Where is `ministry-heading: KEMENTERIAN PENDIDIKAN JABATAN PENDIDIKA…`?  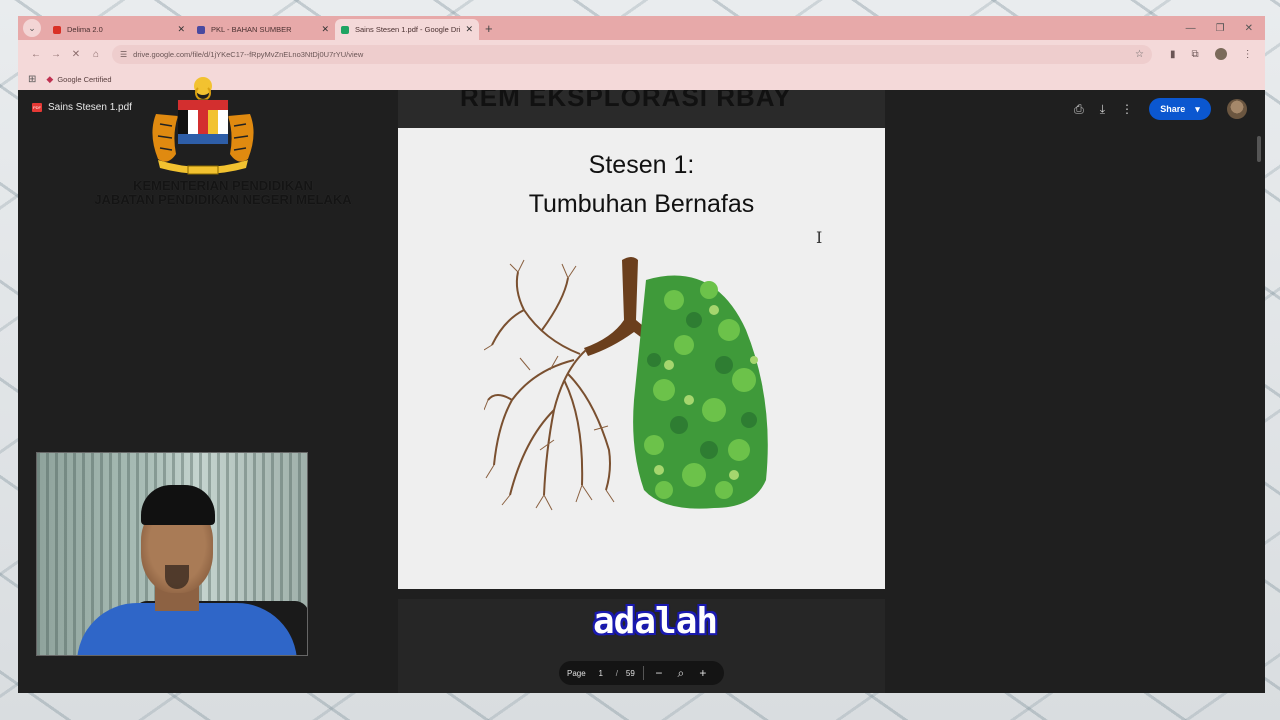
ministry-heading: KEMENTERIAN PENDIDIKAN JABATAN PENDIDIKA… is located at coordinates (223, 193).